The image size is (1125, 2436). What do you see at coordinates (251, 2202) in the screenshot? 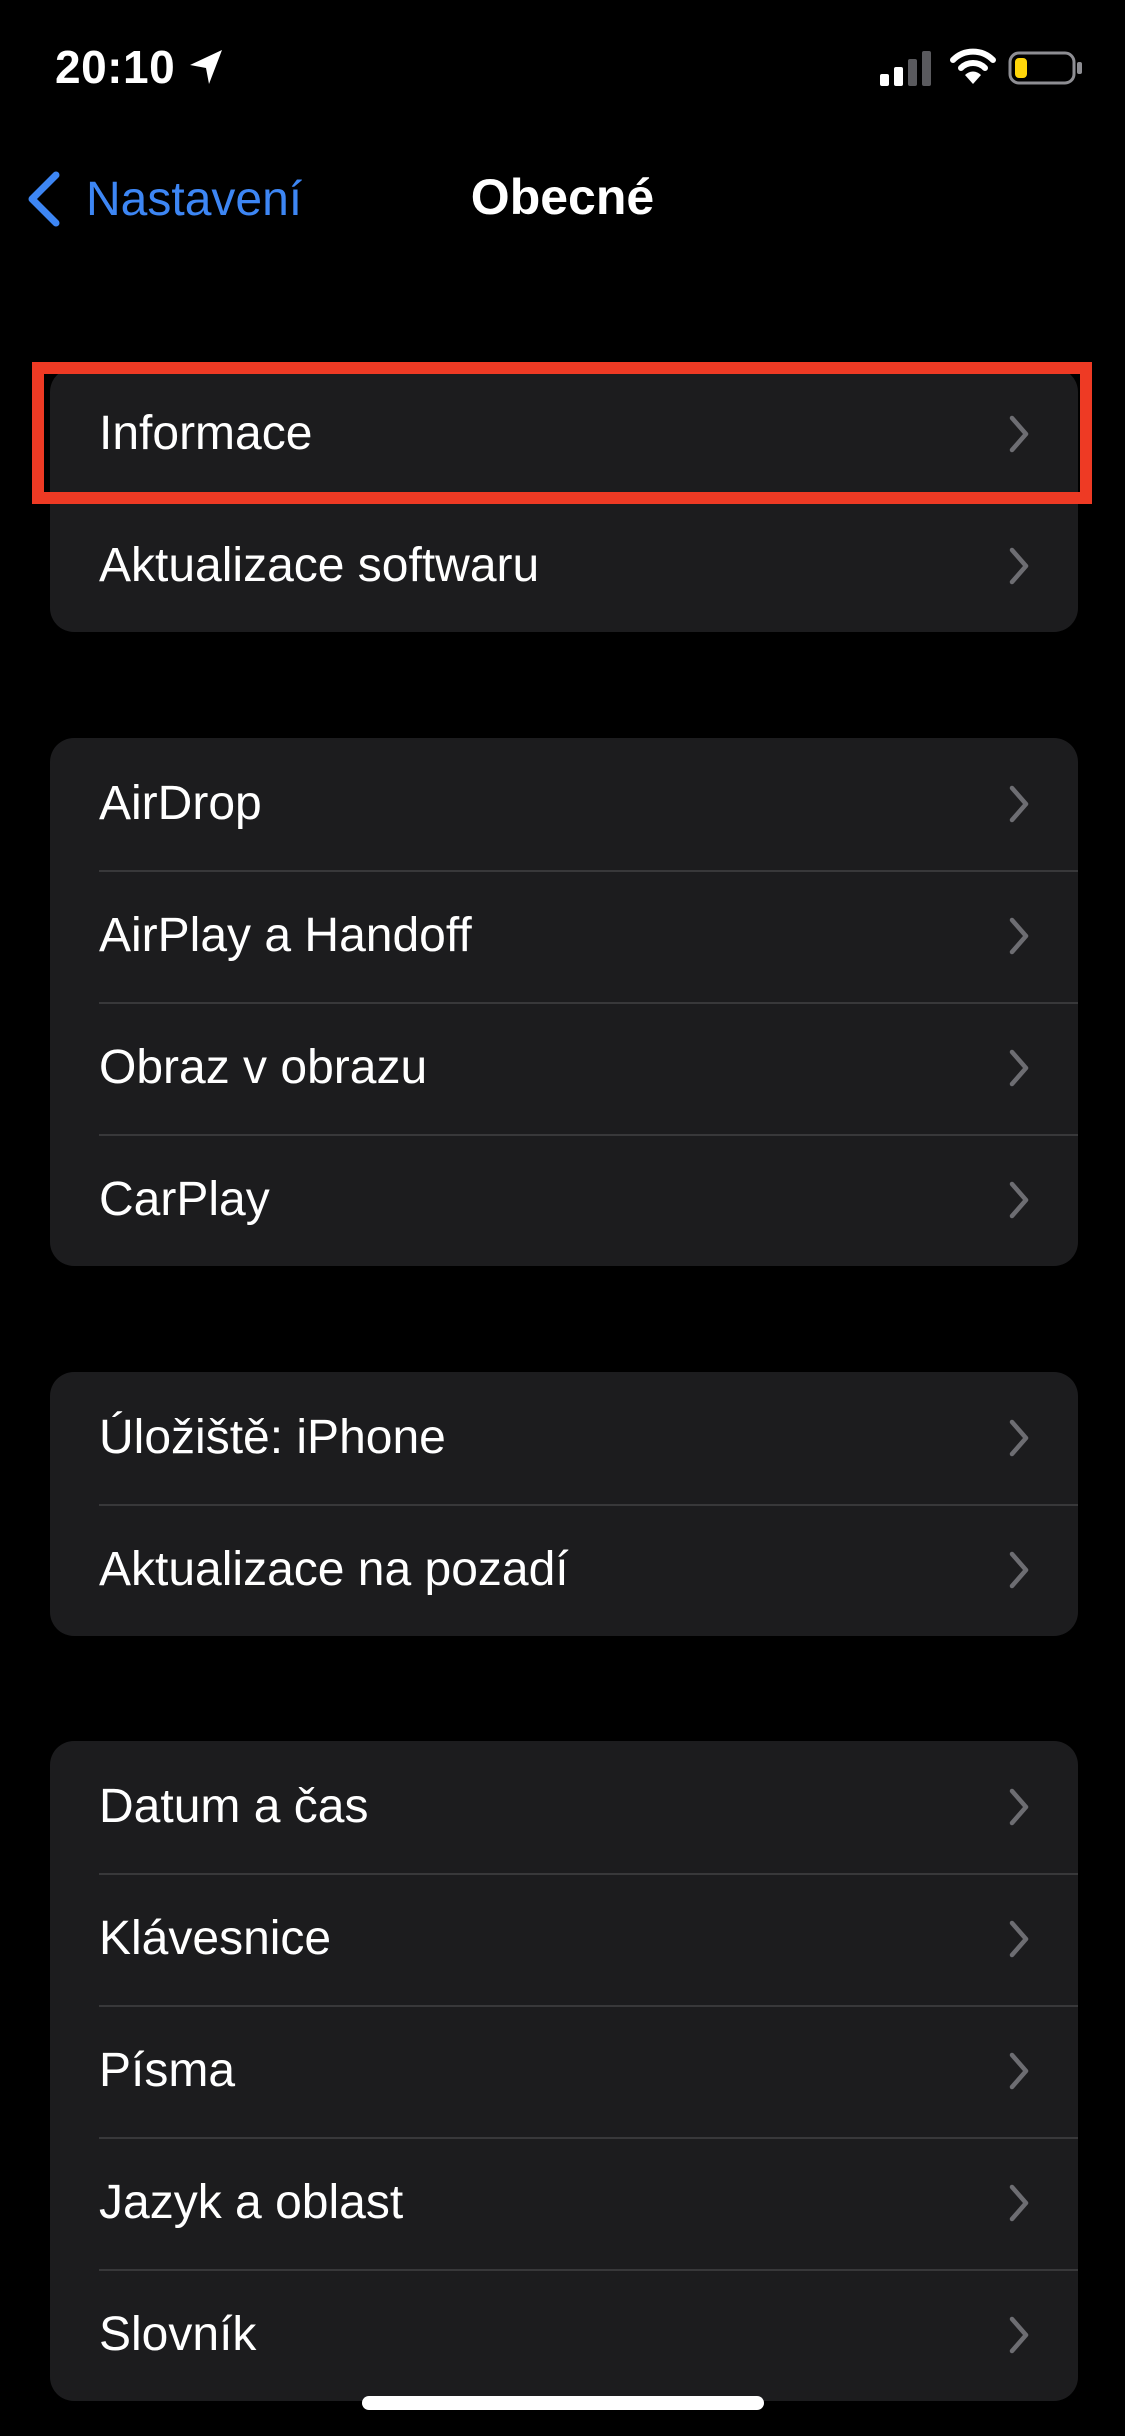
I see `settings-row-label: Jazyk a oblast` at bounding box center [251, 2202].